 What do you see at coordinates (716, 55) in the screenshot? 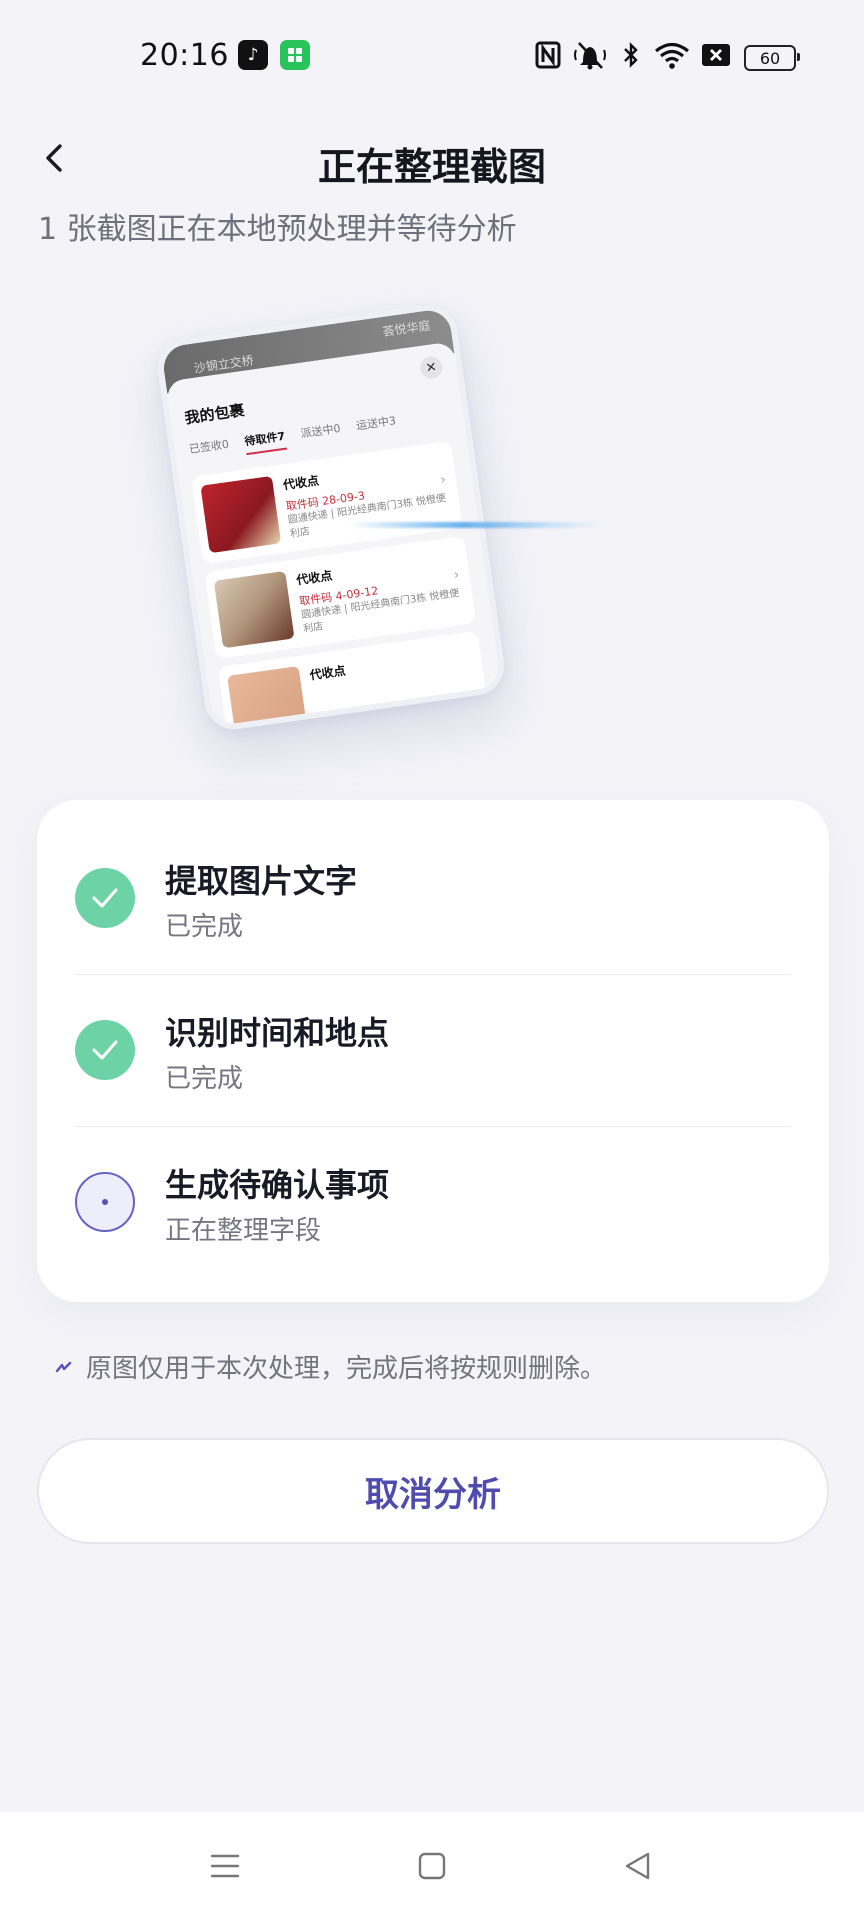
I see `close-box-icon` at bounding box center [716, 55].